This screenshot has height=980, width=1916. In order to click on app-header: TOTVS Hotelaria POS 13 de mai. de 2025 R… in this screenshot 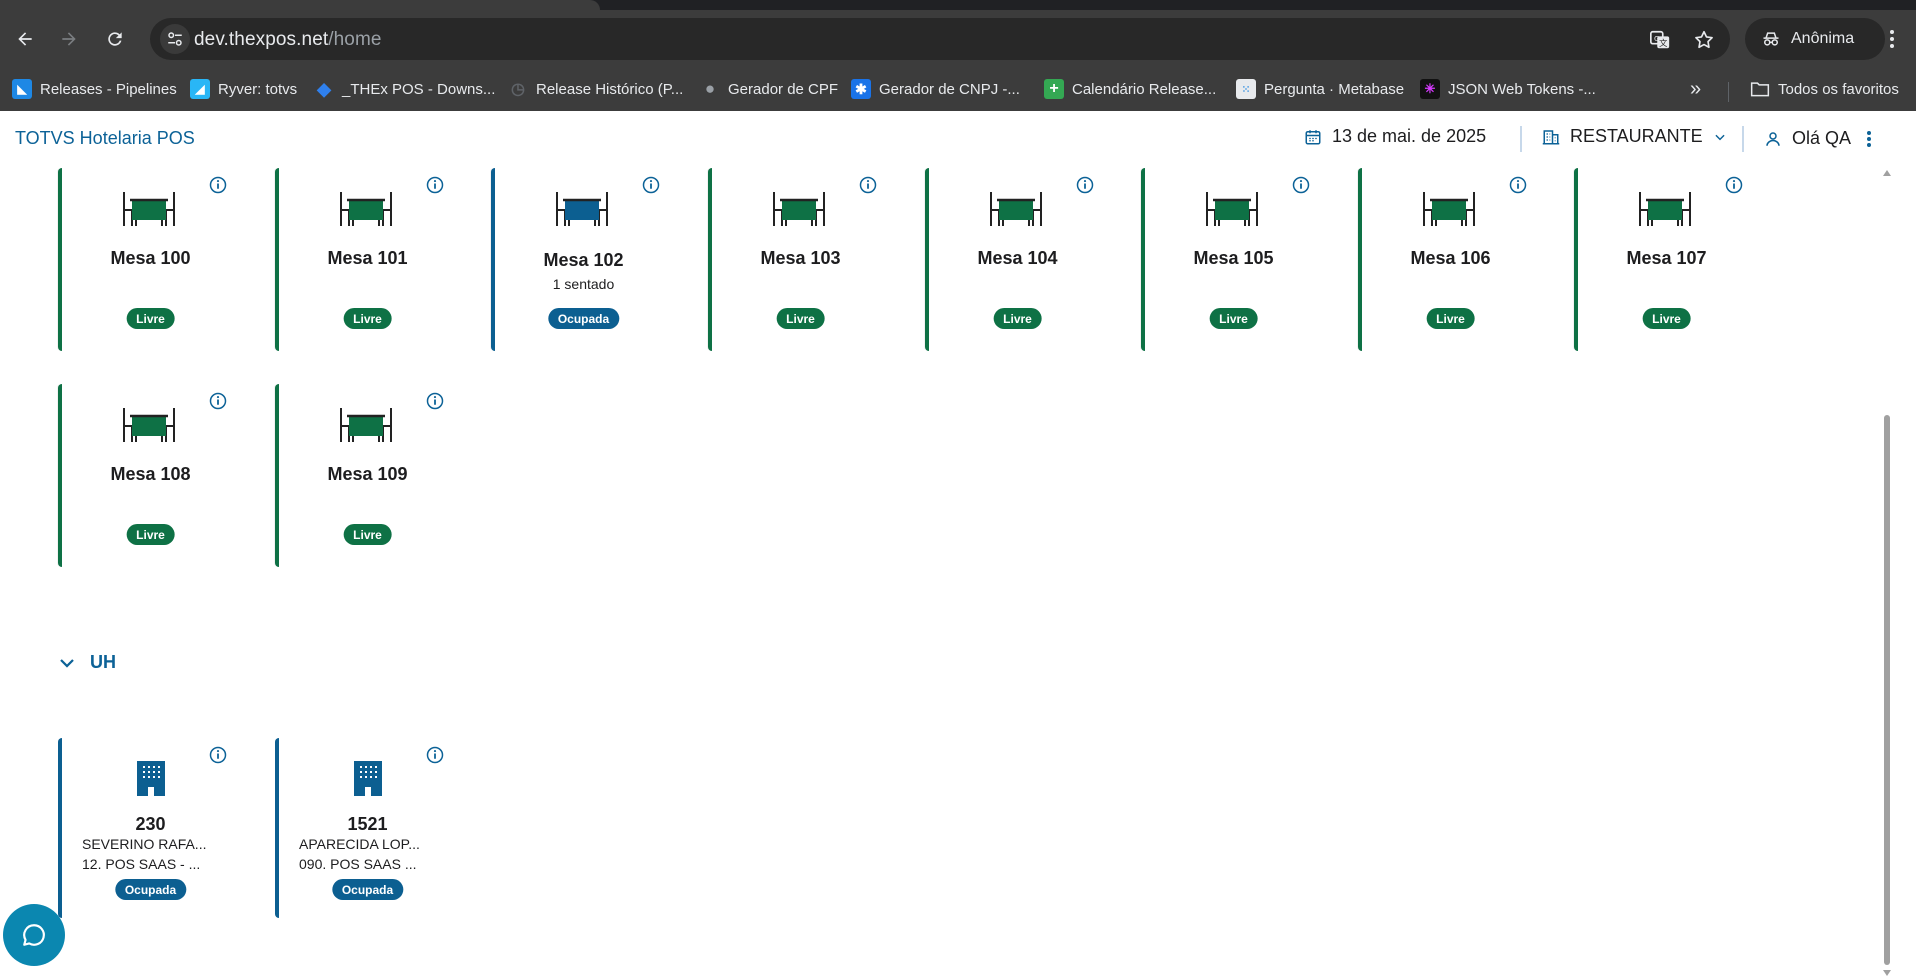, I will do `click(958, 138)`.